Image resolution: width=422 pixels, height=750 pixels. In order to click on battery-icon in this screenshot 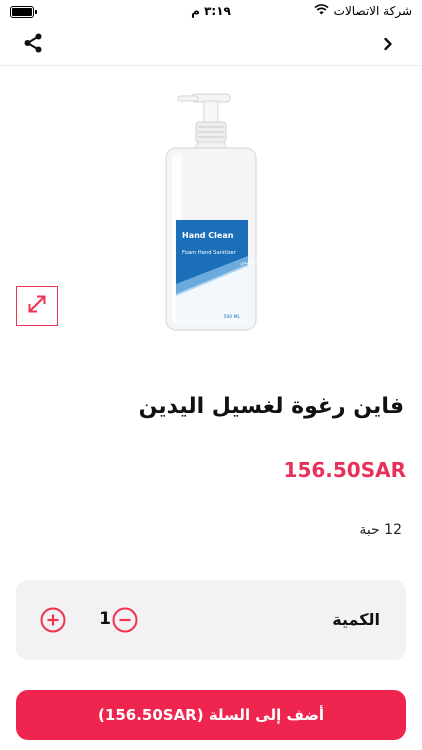, I will do `click(23, 12)`.